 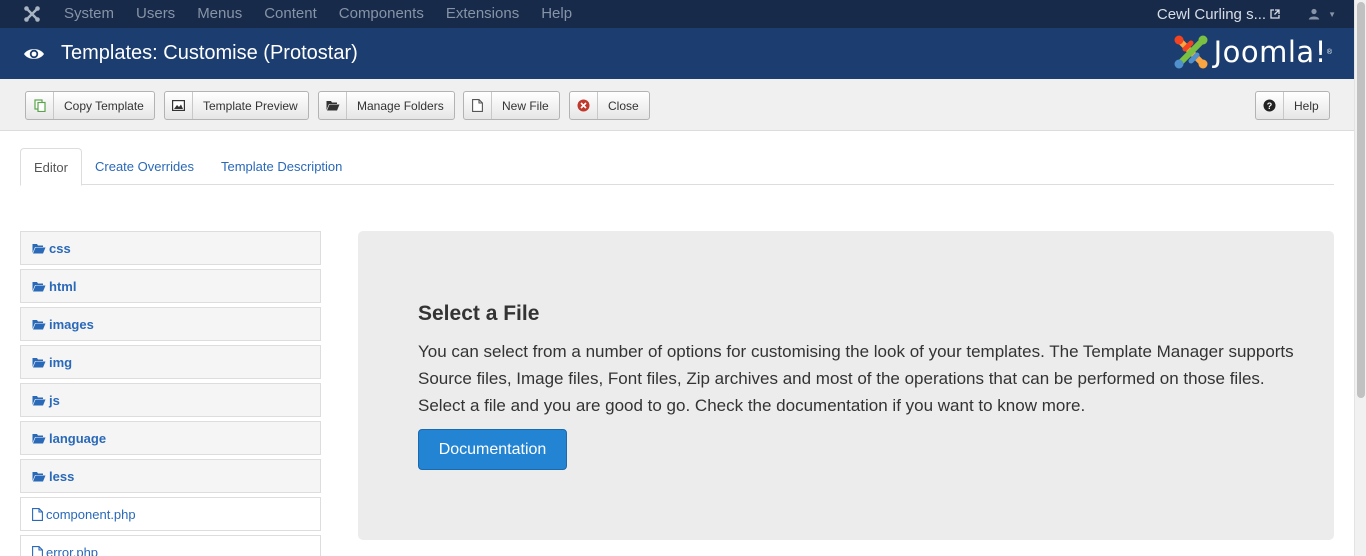 I want to click on folder-images: images, so click(x=170, y=324).